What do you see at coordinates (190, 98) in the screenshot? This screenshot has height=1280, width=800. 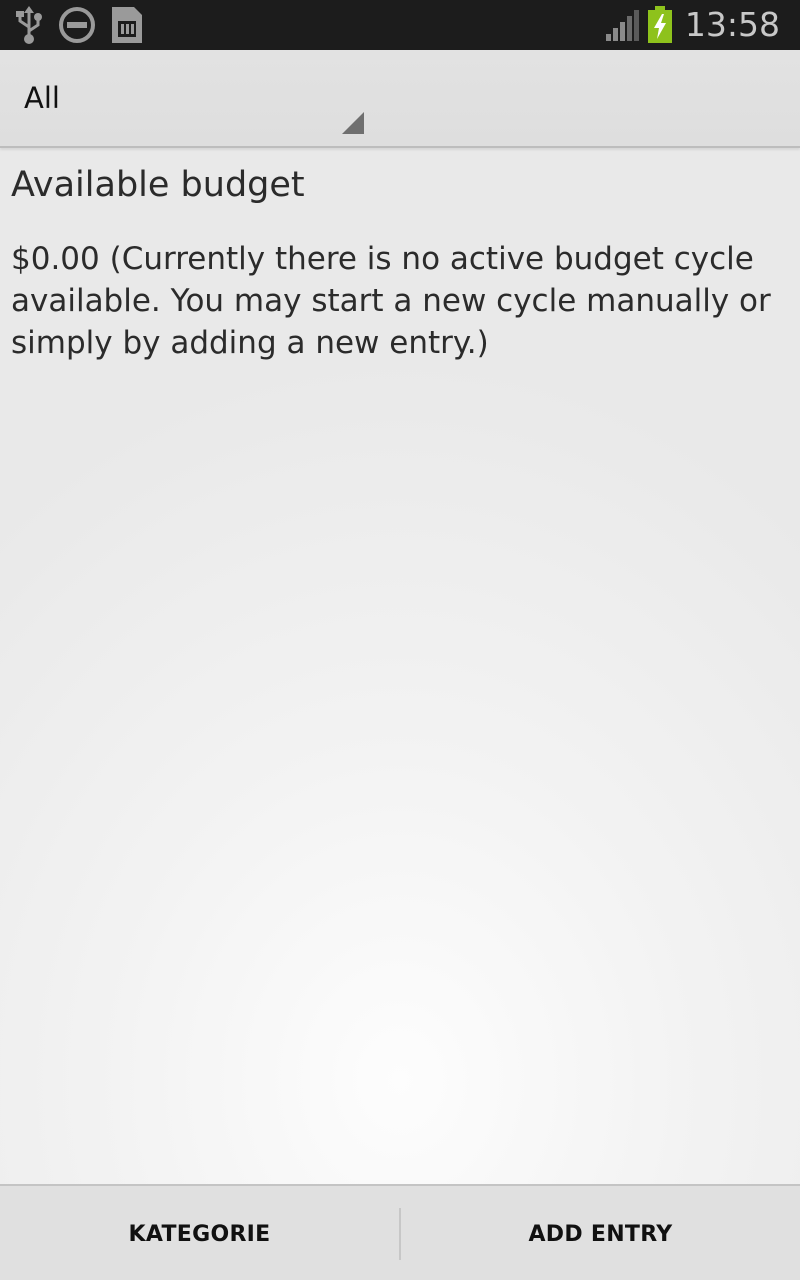 I see `category-filter-spinner: All` at bounding box center [190, 98].